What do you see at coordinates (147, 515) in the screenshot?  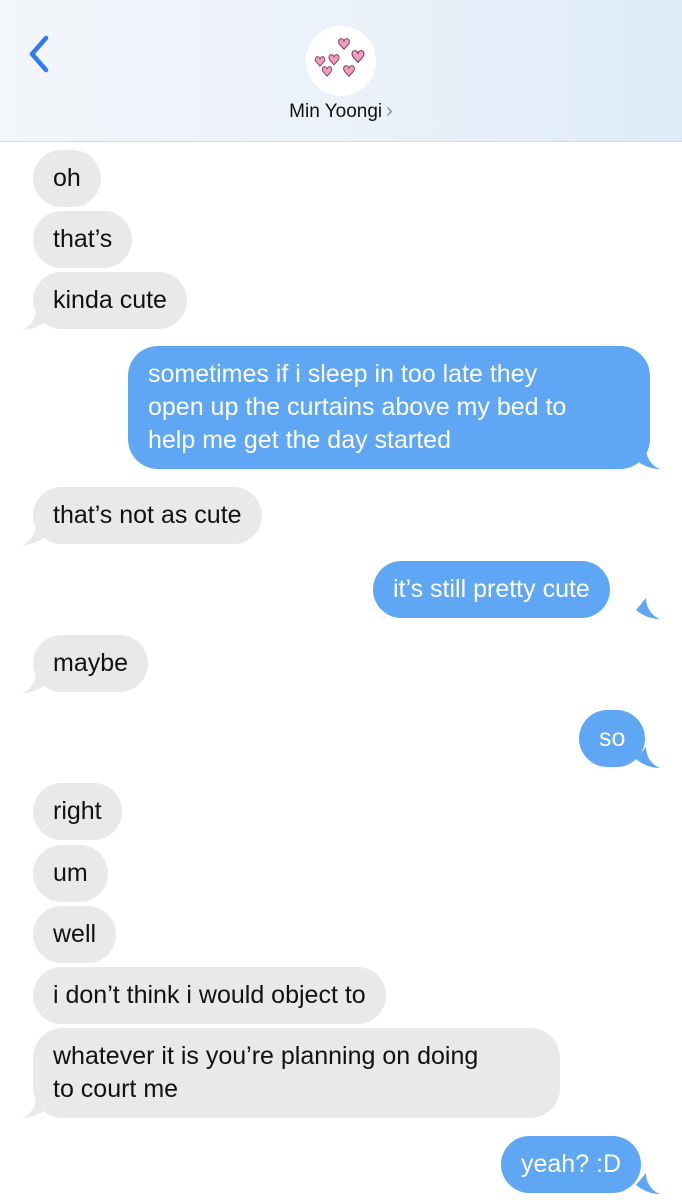 I see `incoming-message: that’s not as cute` at bounding box center [147, 515].